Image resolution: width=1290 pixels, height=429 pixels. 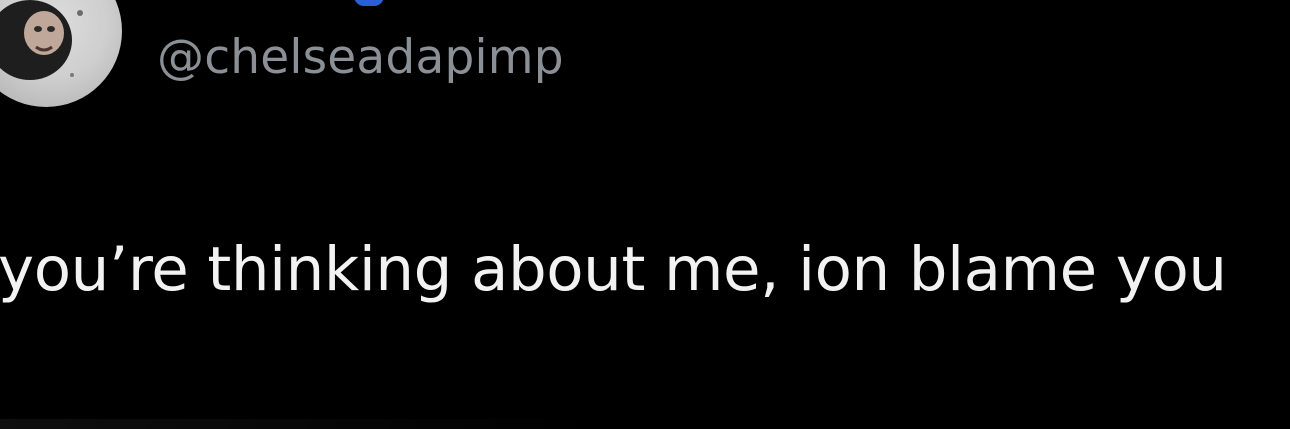 I want to click on avatar-image, so click(x=41, y=40).